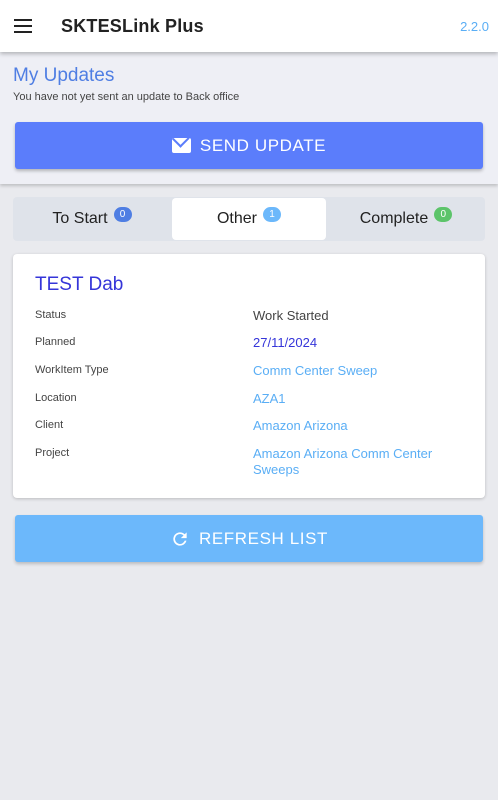 The image size is (498, 800). Describe the element at coordinates (263, 145) in the screenshot. I see `send-update-label: SEND UPDATE` at that location.